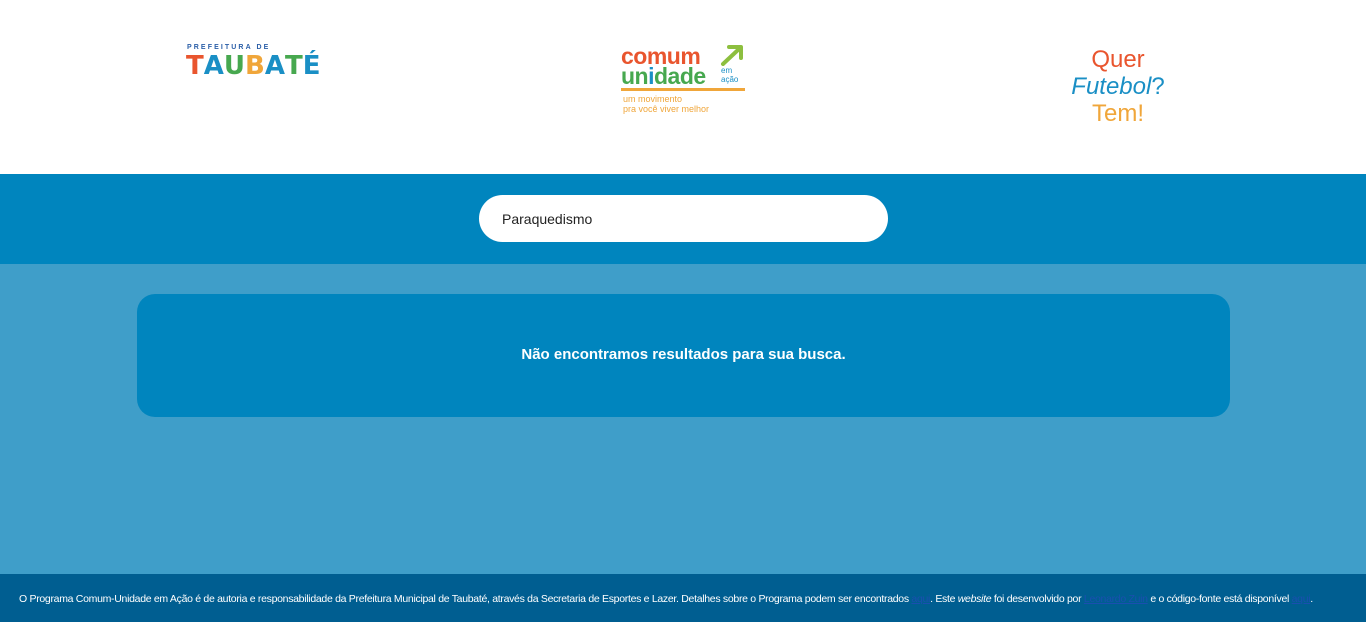 This screenshot has height=622, width=1366. Describe the element at coordinates (1118, 59) in the screenshot. I see `slogan-quer: Quer` at that location.